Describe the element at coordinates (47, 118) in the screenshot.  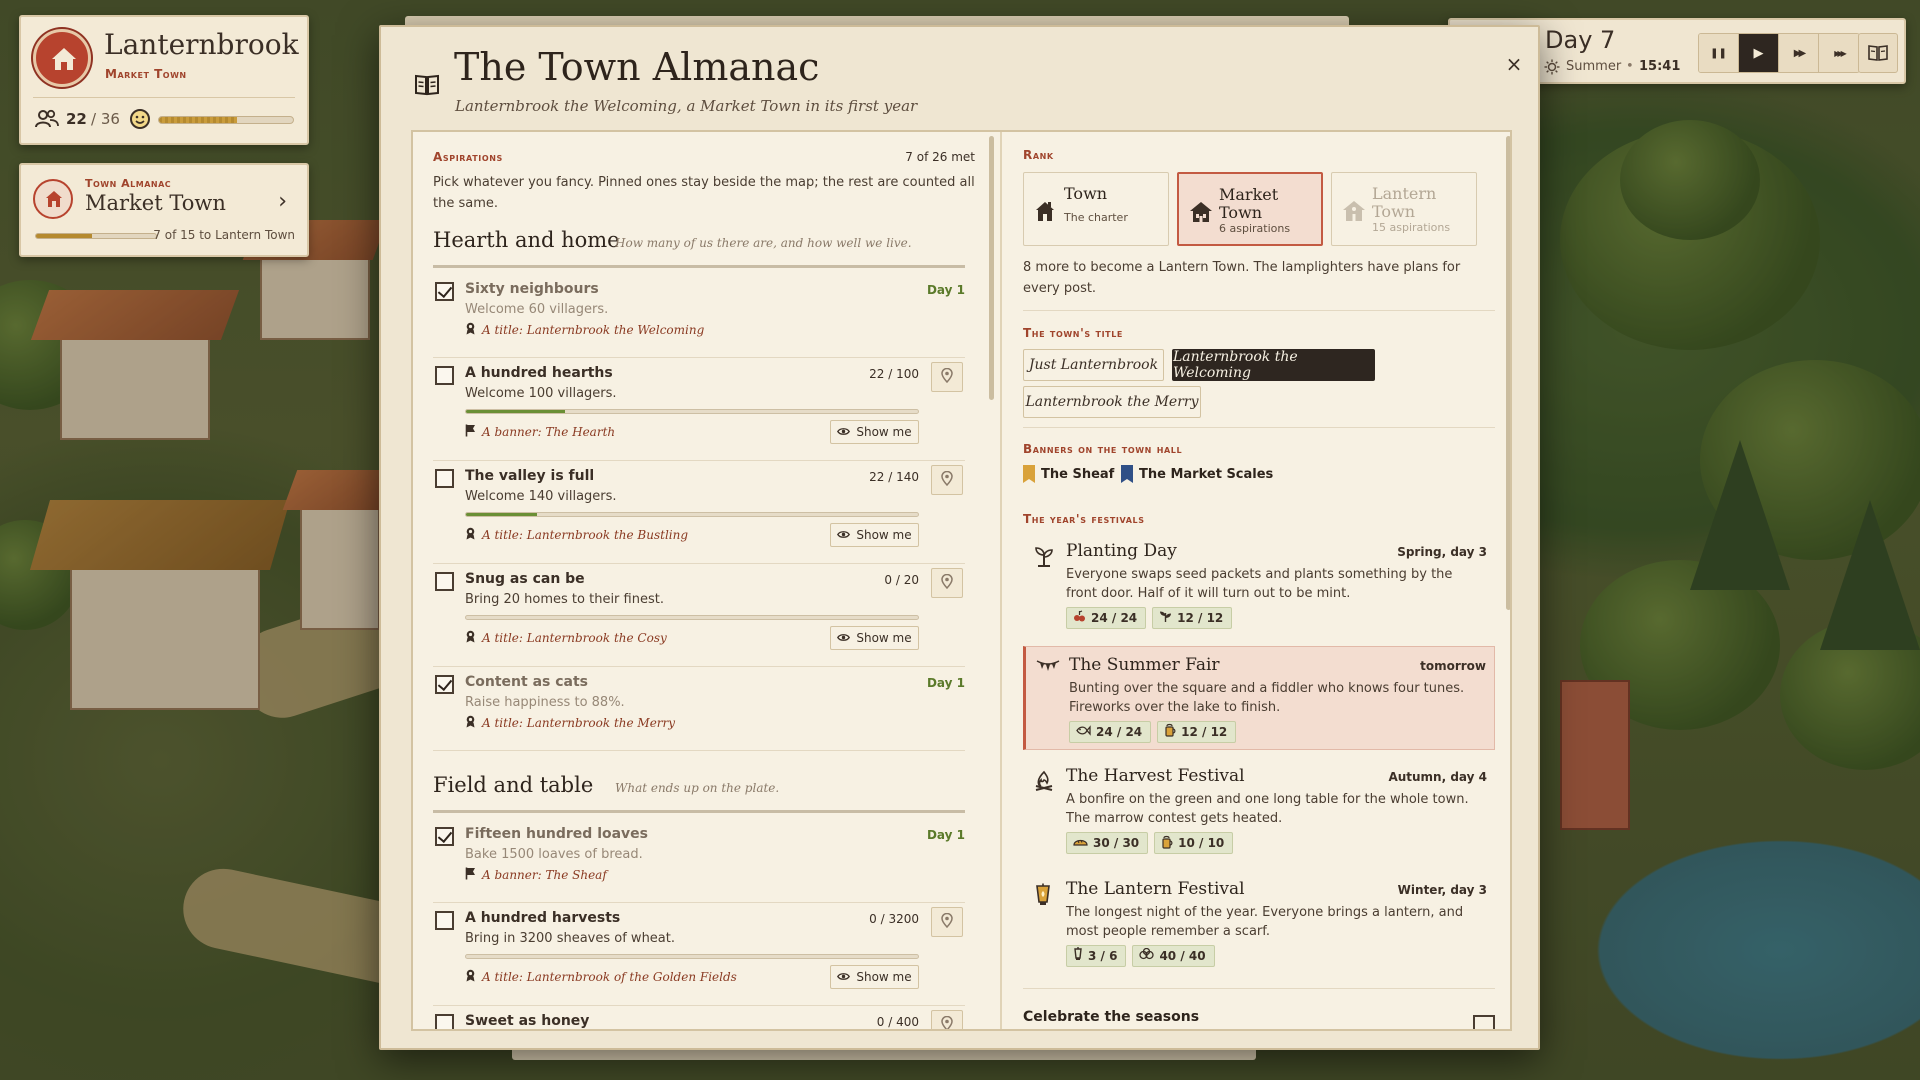
I see `villagers-icon` at that location.